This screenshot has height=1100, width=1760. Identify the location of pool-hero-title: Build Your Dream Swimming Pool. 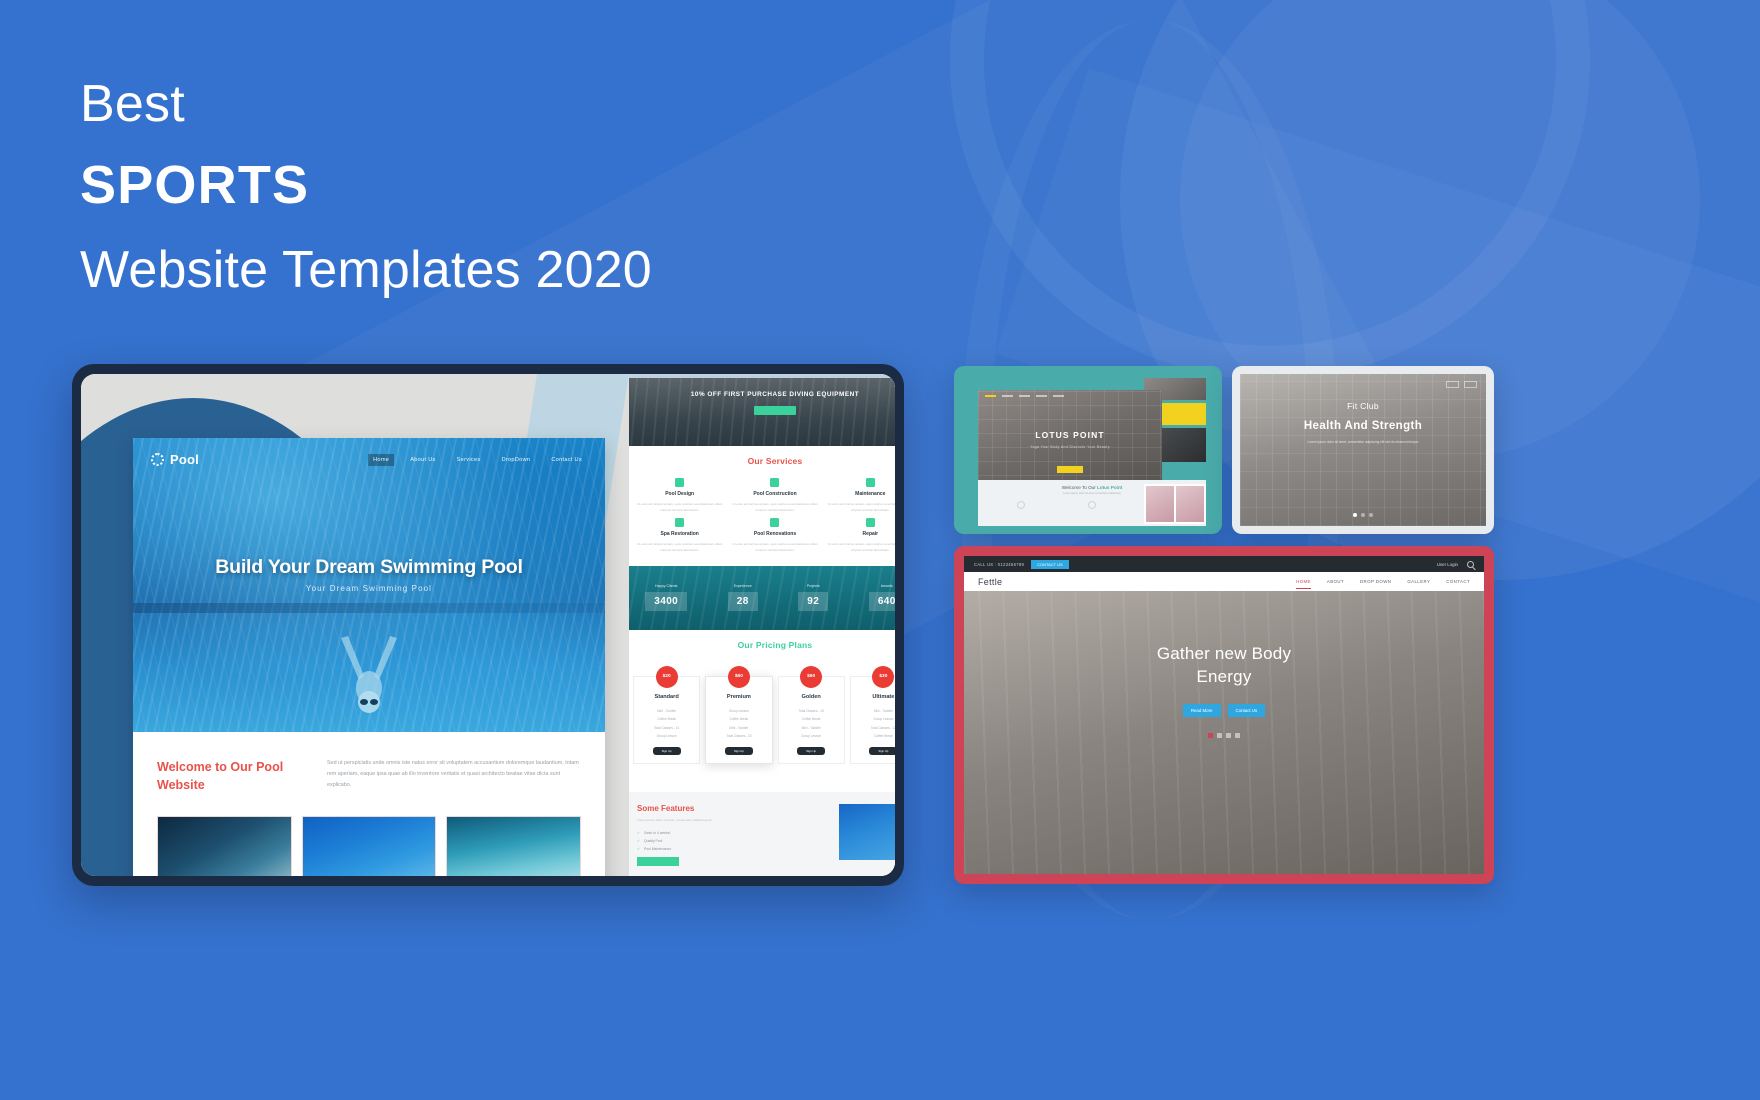
(369, 567).